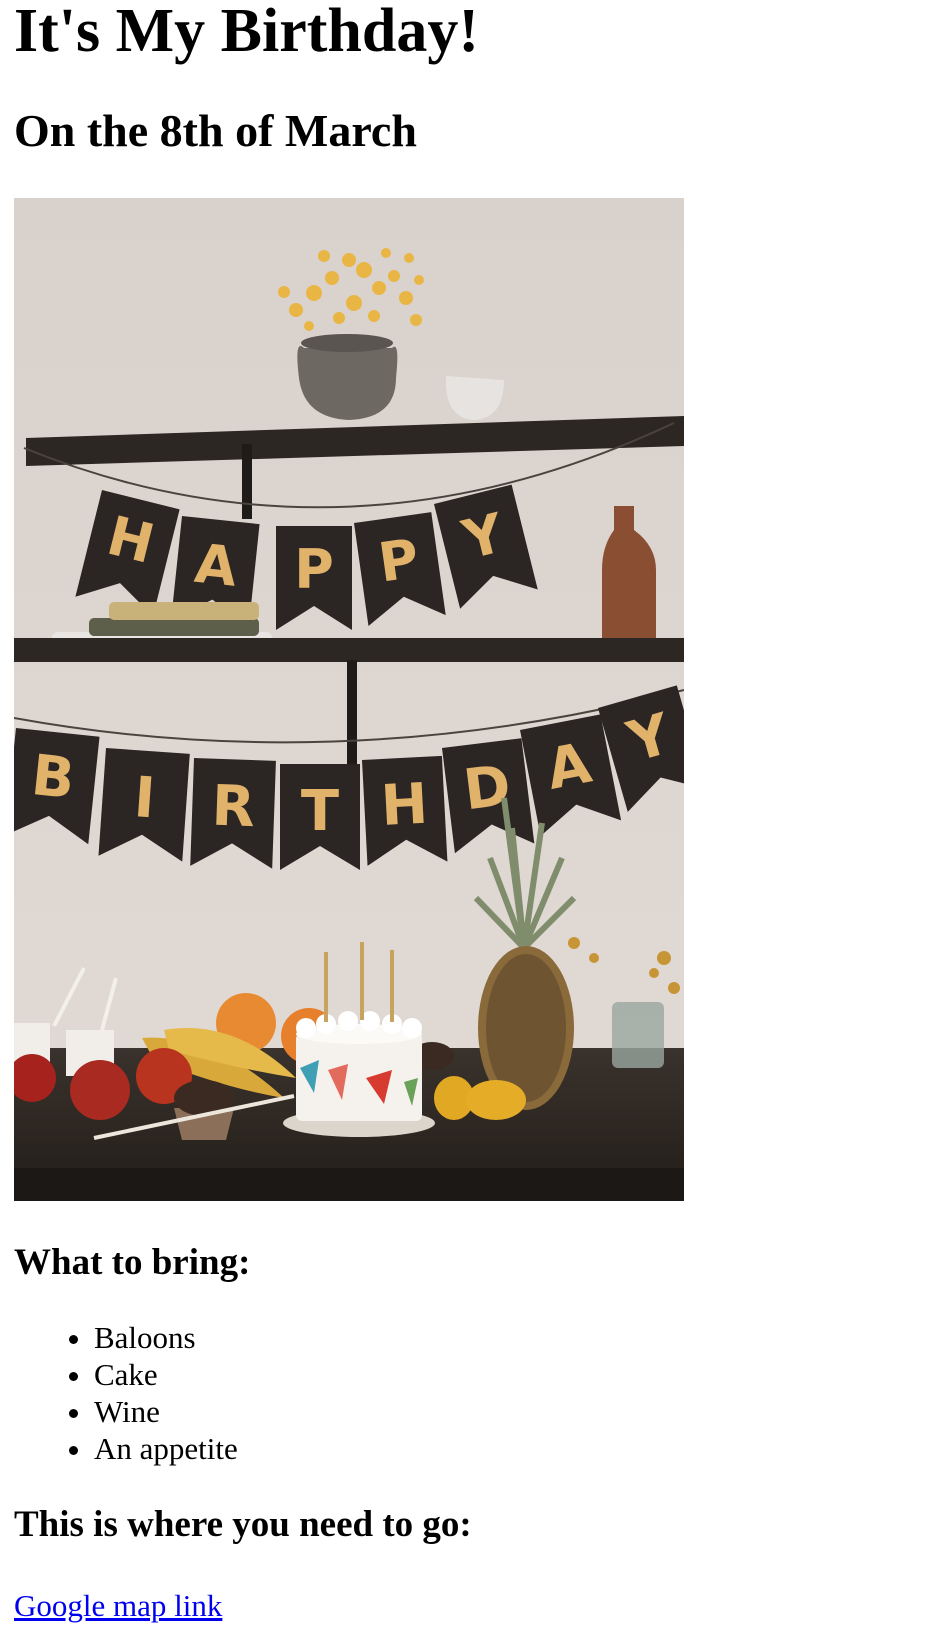  Describe the element at coordinates (215, 130) in the screenshot. I see `event-date: On the 8th of March` at that location.